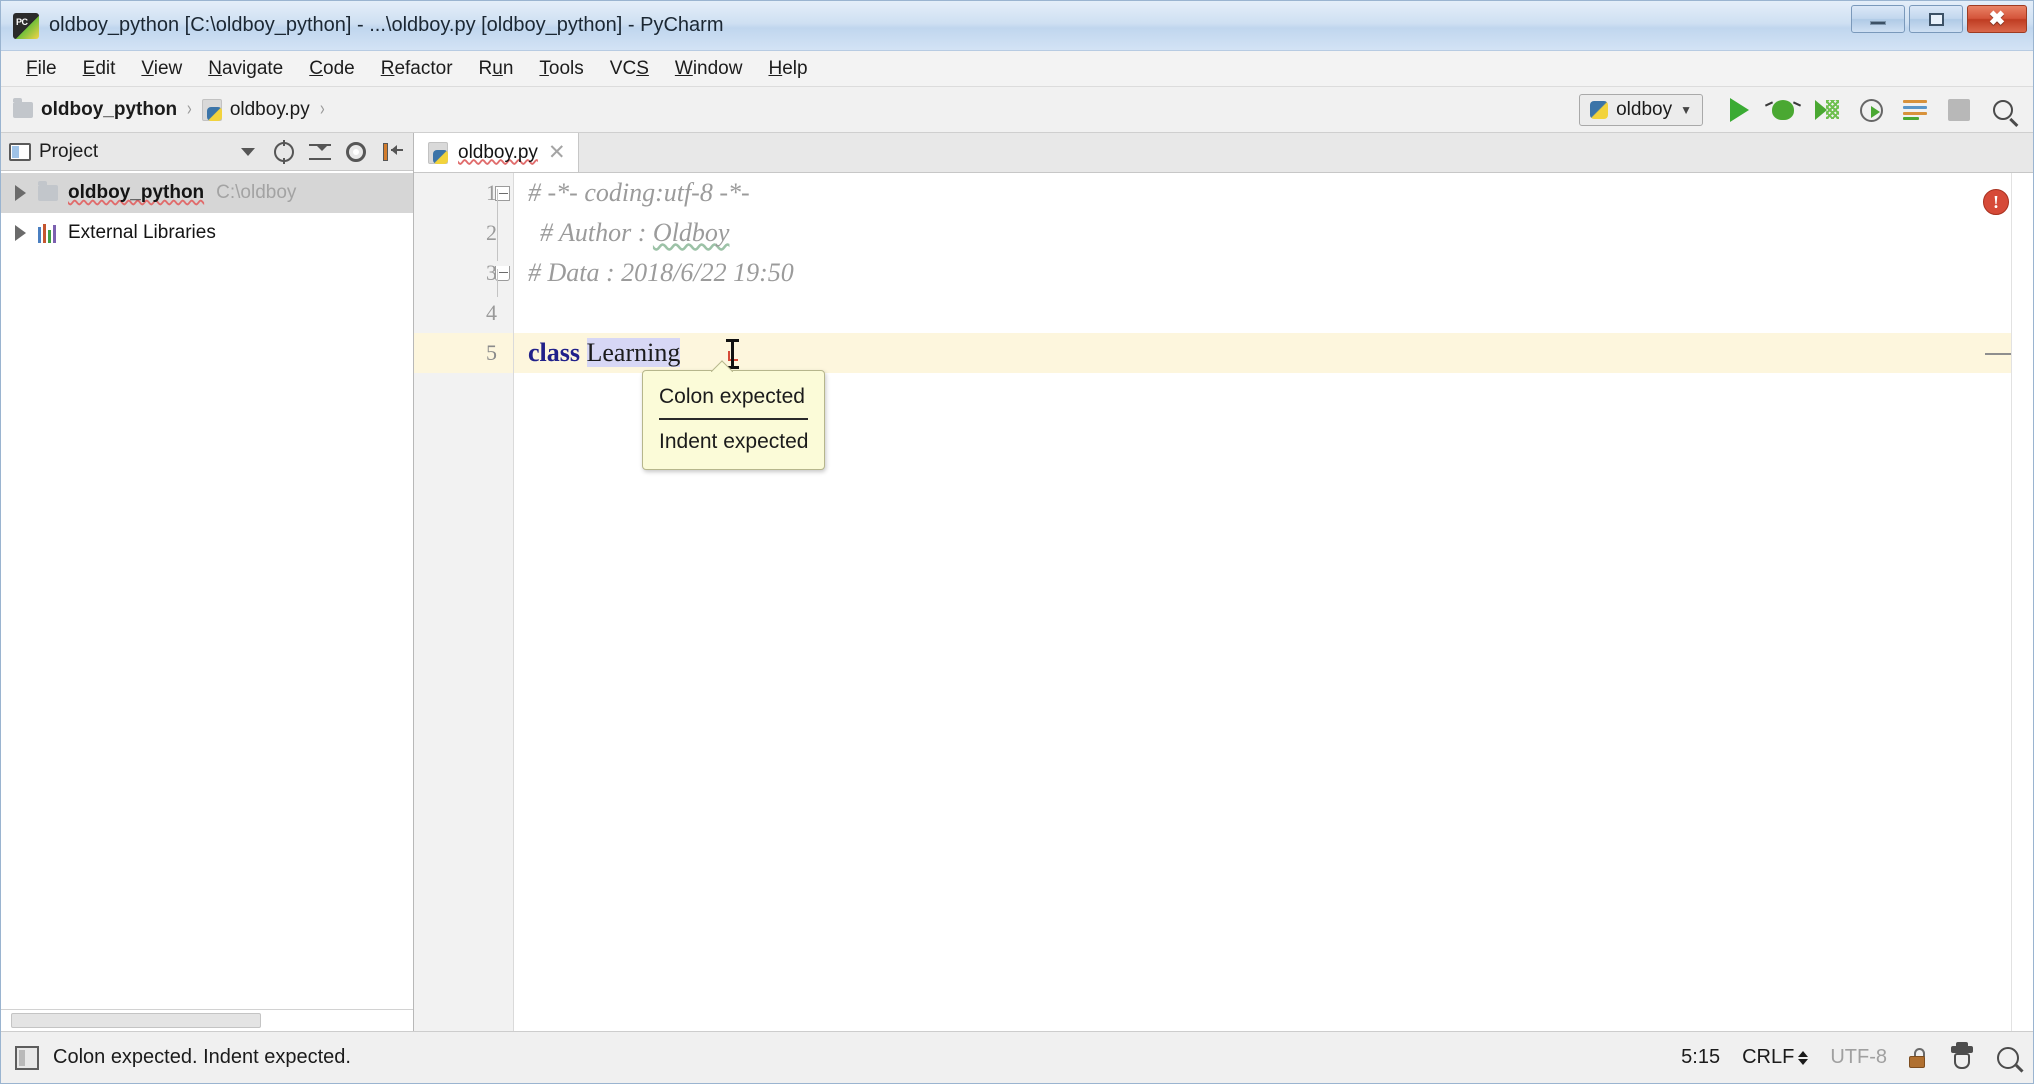 The width and height of the screenshot is (2034, 1084). Describe the element at coordinates (497, 225) in the screenshot. I see `fold-region-line` at that location.